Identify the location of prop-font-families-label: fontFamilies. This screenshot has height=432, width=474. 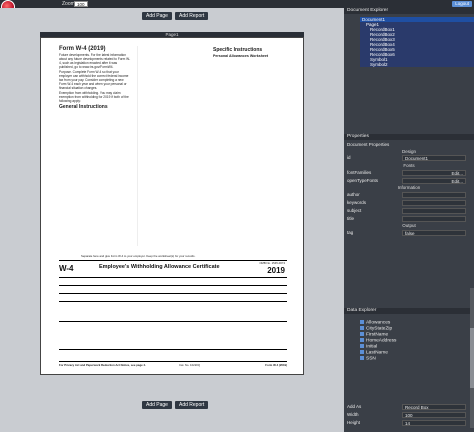
(359, 172).